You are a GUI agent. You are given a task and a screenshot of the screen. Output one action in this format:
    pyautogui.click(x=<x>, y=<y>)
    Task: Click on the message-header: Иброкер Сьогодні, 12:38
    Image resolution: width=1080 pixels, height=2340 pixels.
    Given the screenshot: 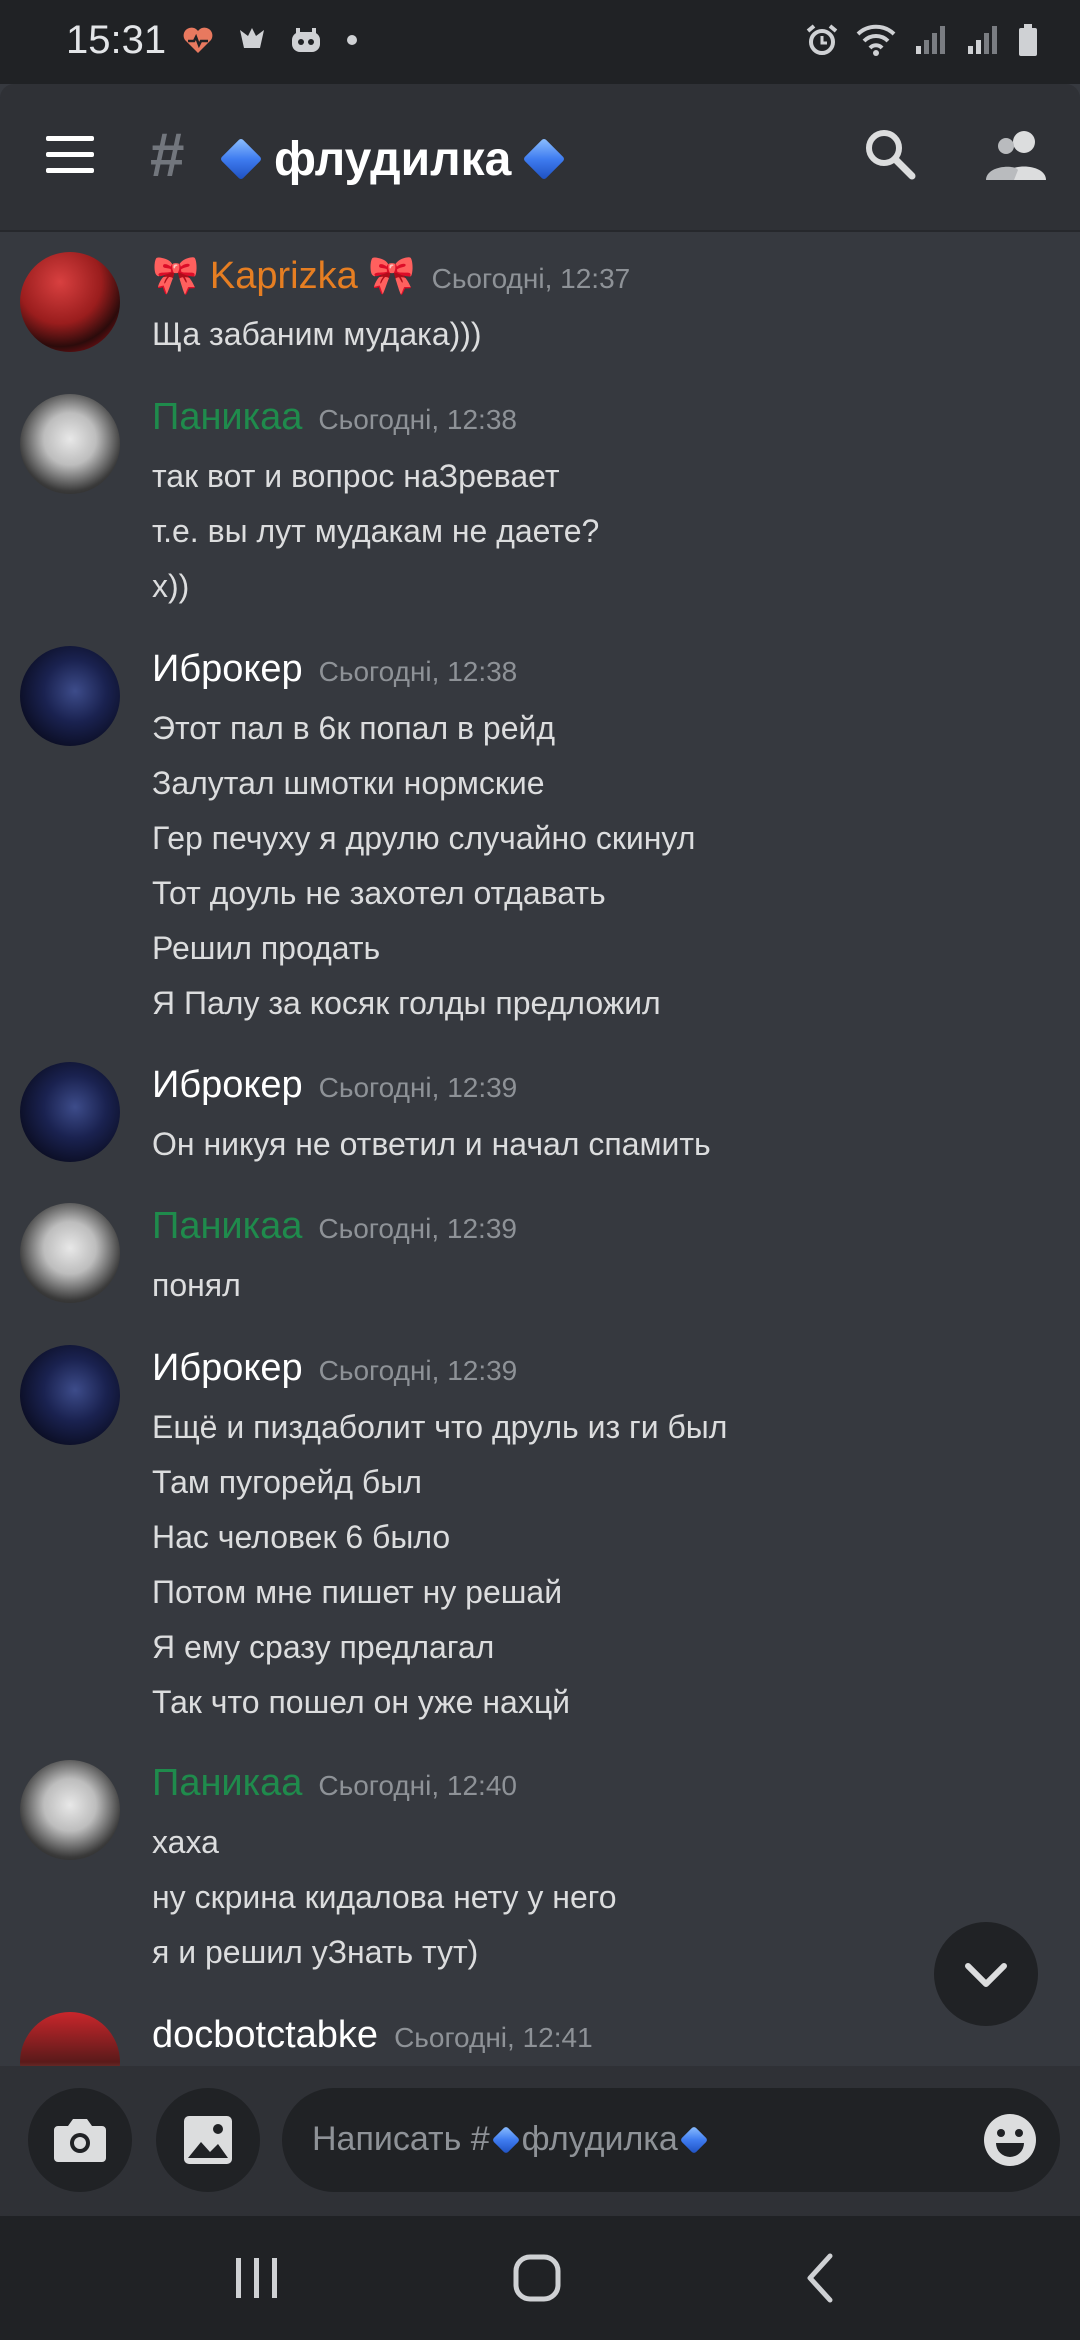 What is the action you would take?
    pyautogui.click(x=334, y=676)
    